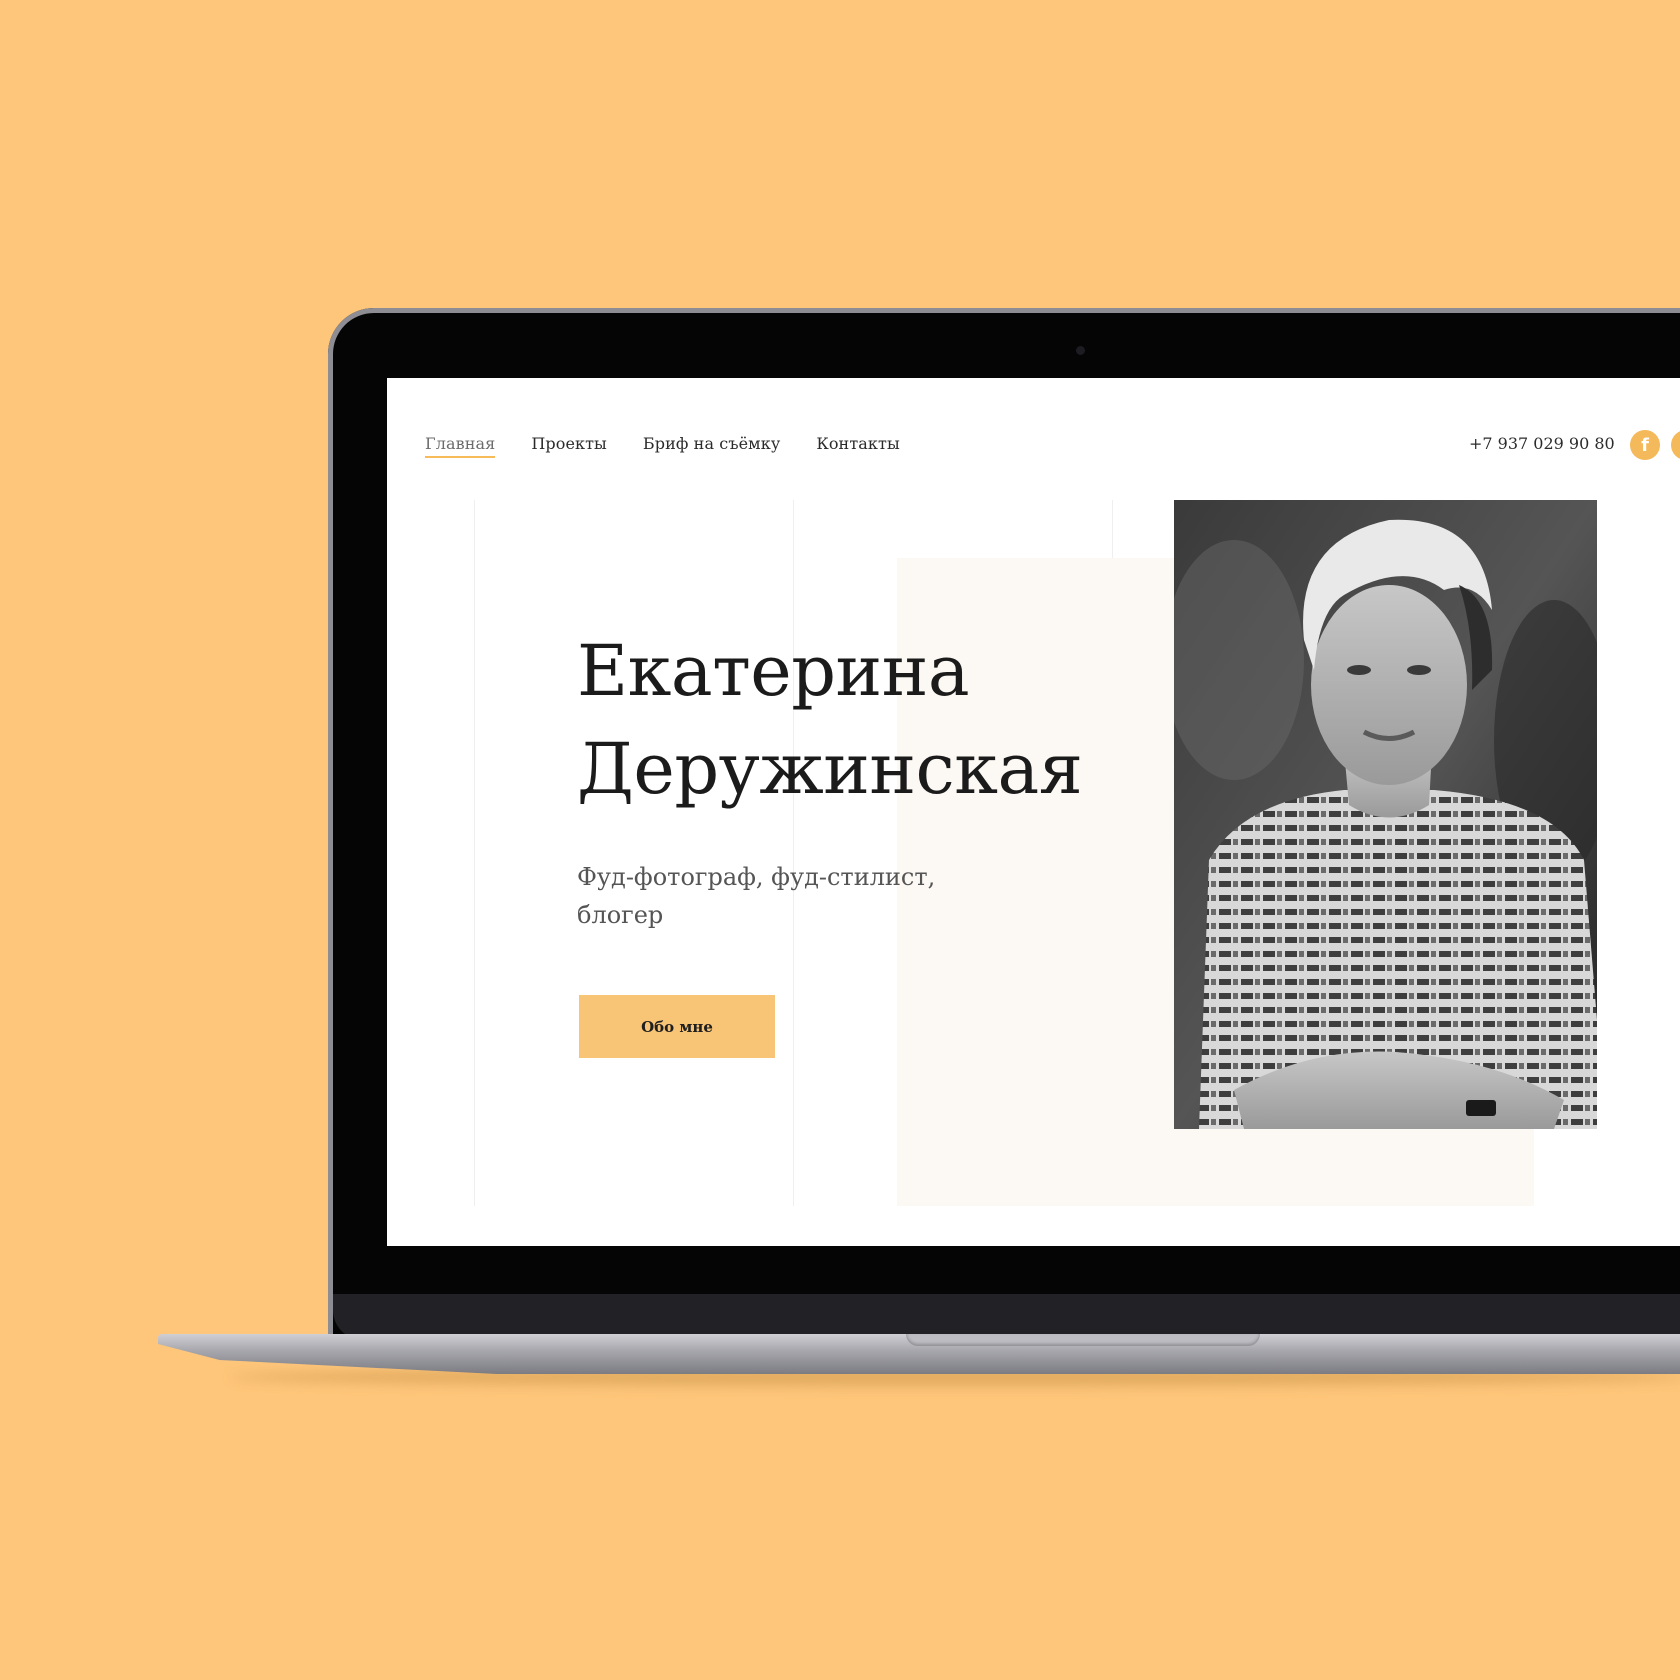  What do you see at coordinates (773, 671) in the screenshot?
I see `hero-name-first: Екатерина` at bounding box center [773, 671].